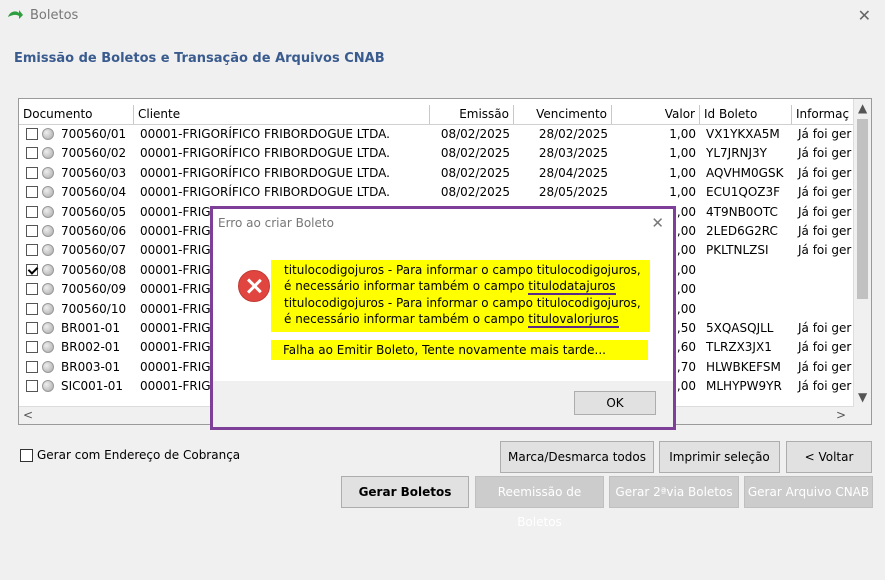 The width and height of the screenshot is (885, 580). What do you see at coordinates (282, 114) in the screenshot?
I see `col-cliente: Cliente` at bounding box center [282, 114].